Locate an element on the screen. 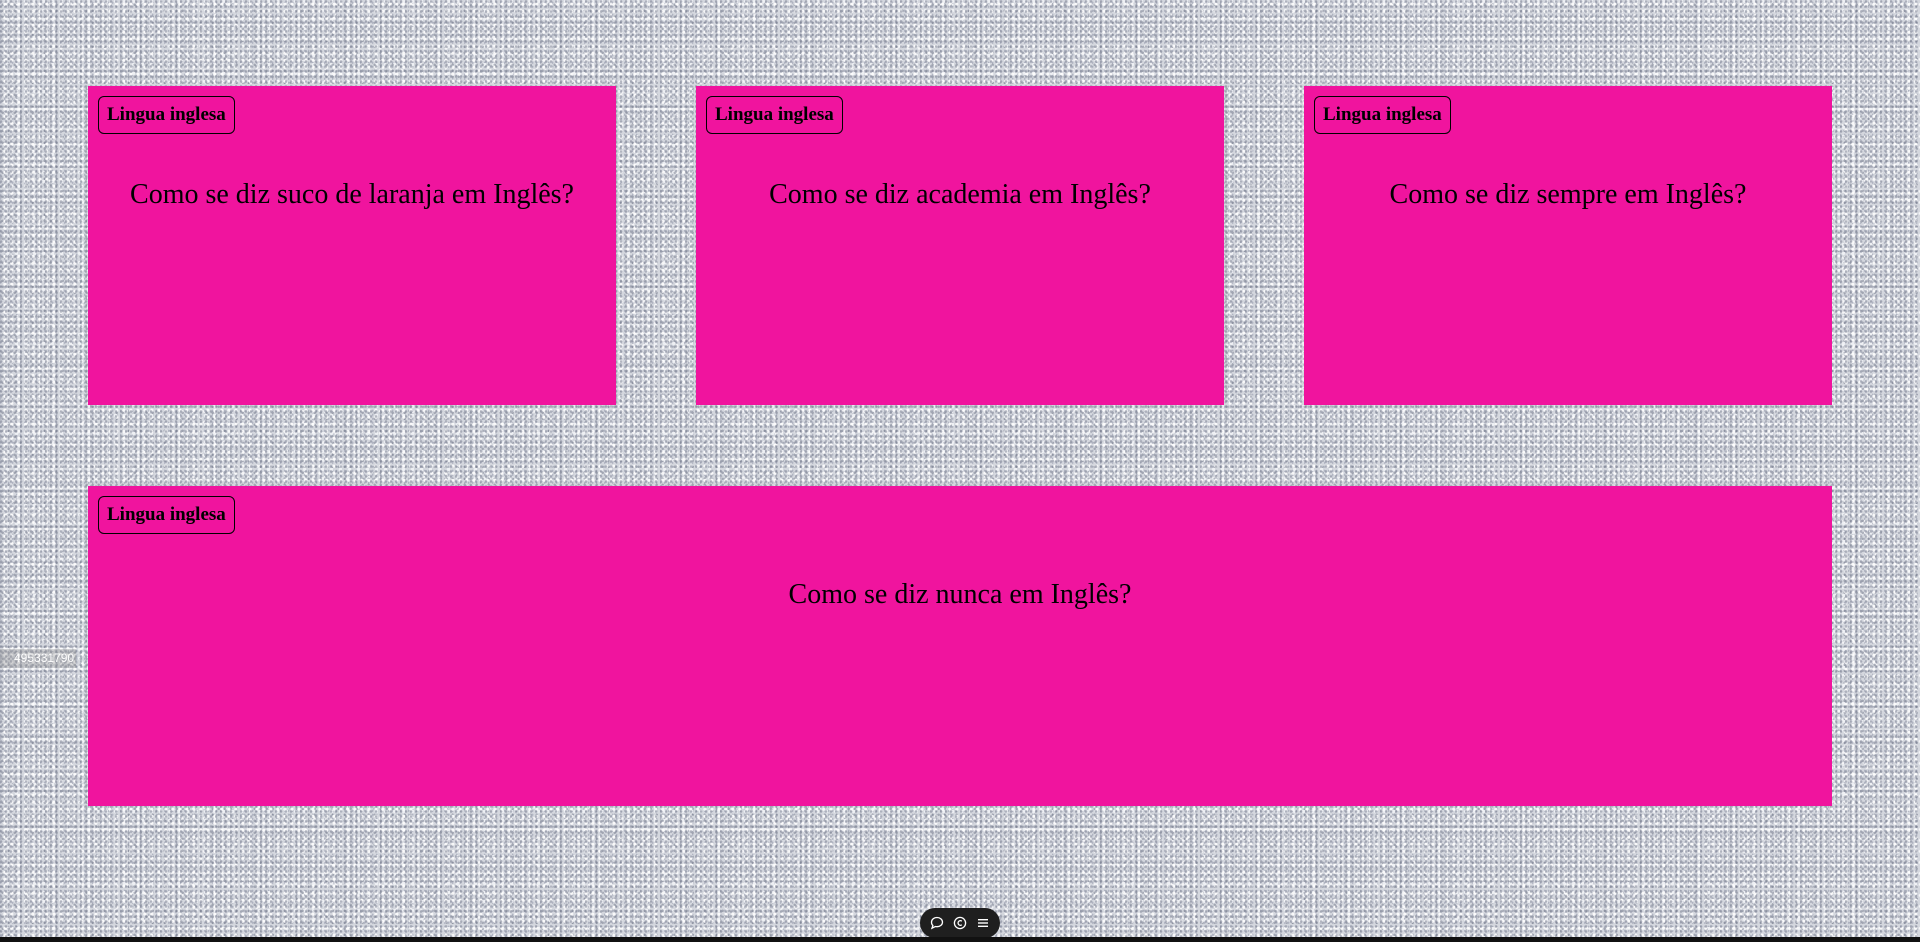 This screenshot has height=942, width=1920. card-question: Como se diz nunca em Inglês? is located at coordinates (960, 594).